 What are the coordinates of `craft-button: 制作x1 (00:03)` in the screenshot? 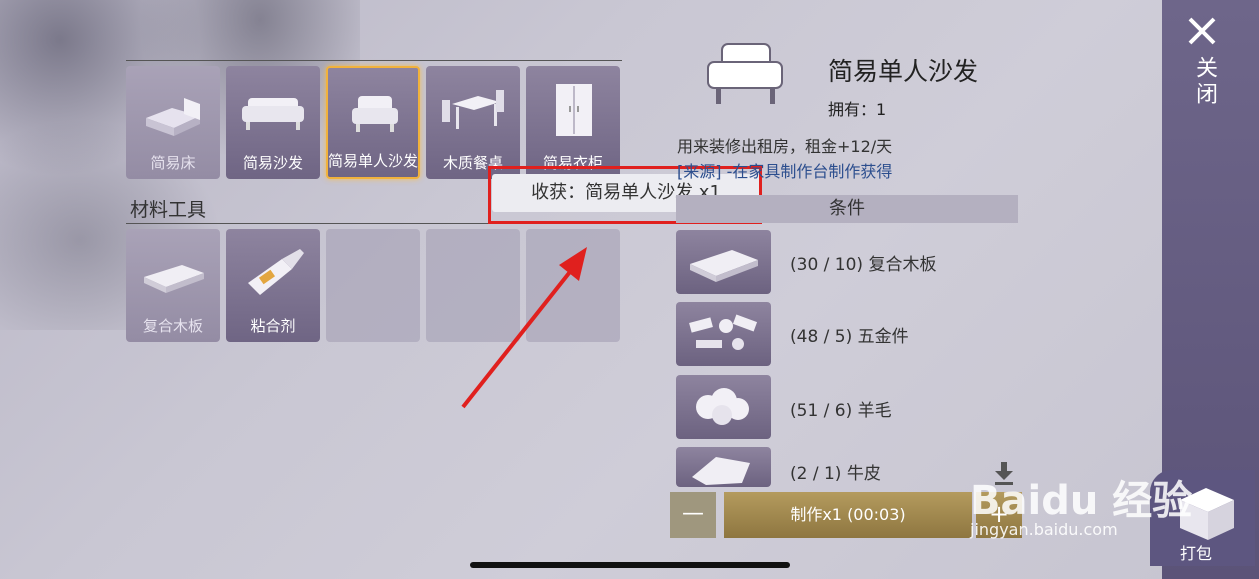 It's located at (848, 515).